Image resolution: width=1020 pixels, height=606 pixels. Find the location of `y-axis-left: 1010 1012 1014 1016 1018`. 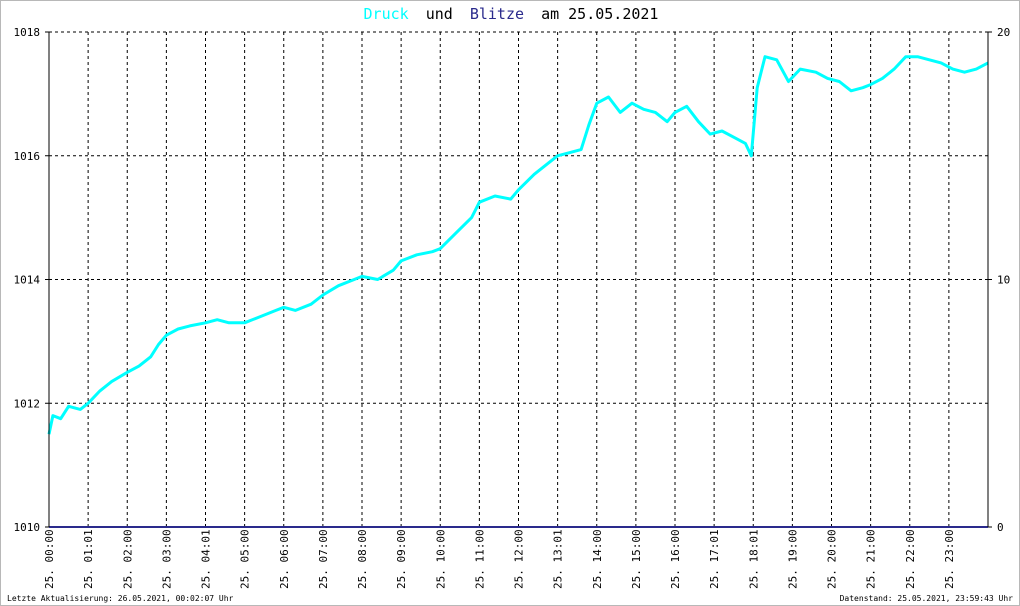

y-axis-left: 1010 1012 1014 1016 1018 is located at coordinates (31, 280).